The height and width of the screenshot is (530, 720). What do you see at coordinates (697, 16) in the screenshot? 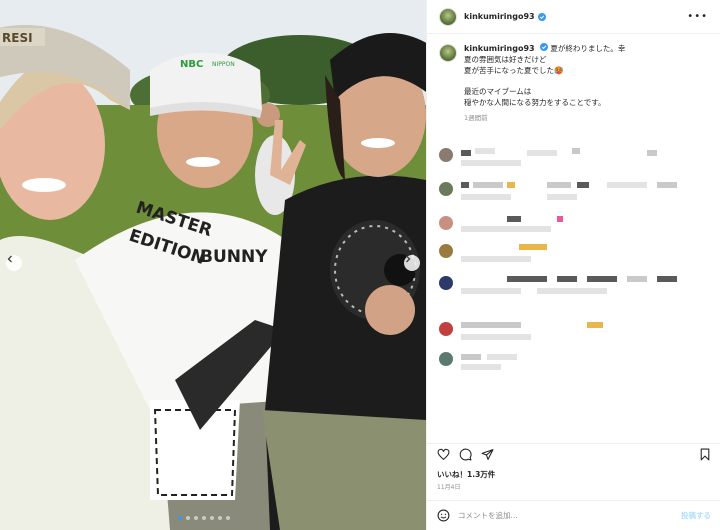
I see `more-options-icon: •••` at bounding box center [697, 16].